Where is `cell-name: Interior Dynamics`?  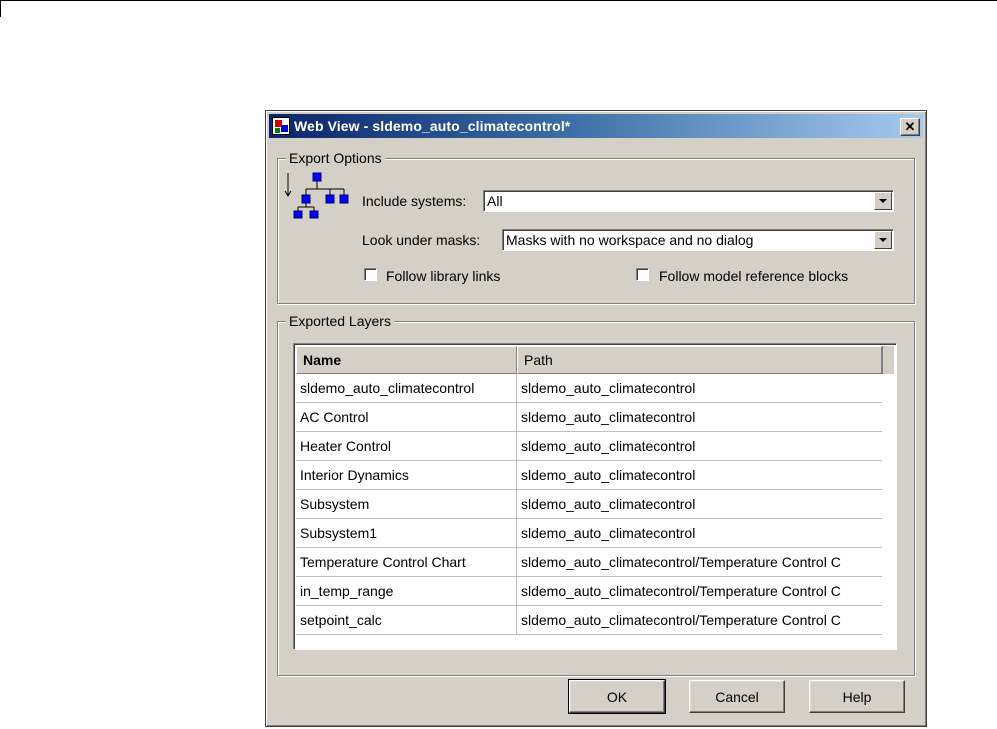
cell-name: Interior Dynamics is located at coordinates (406, 475).